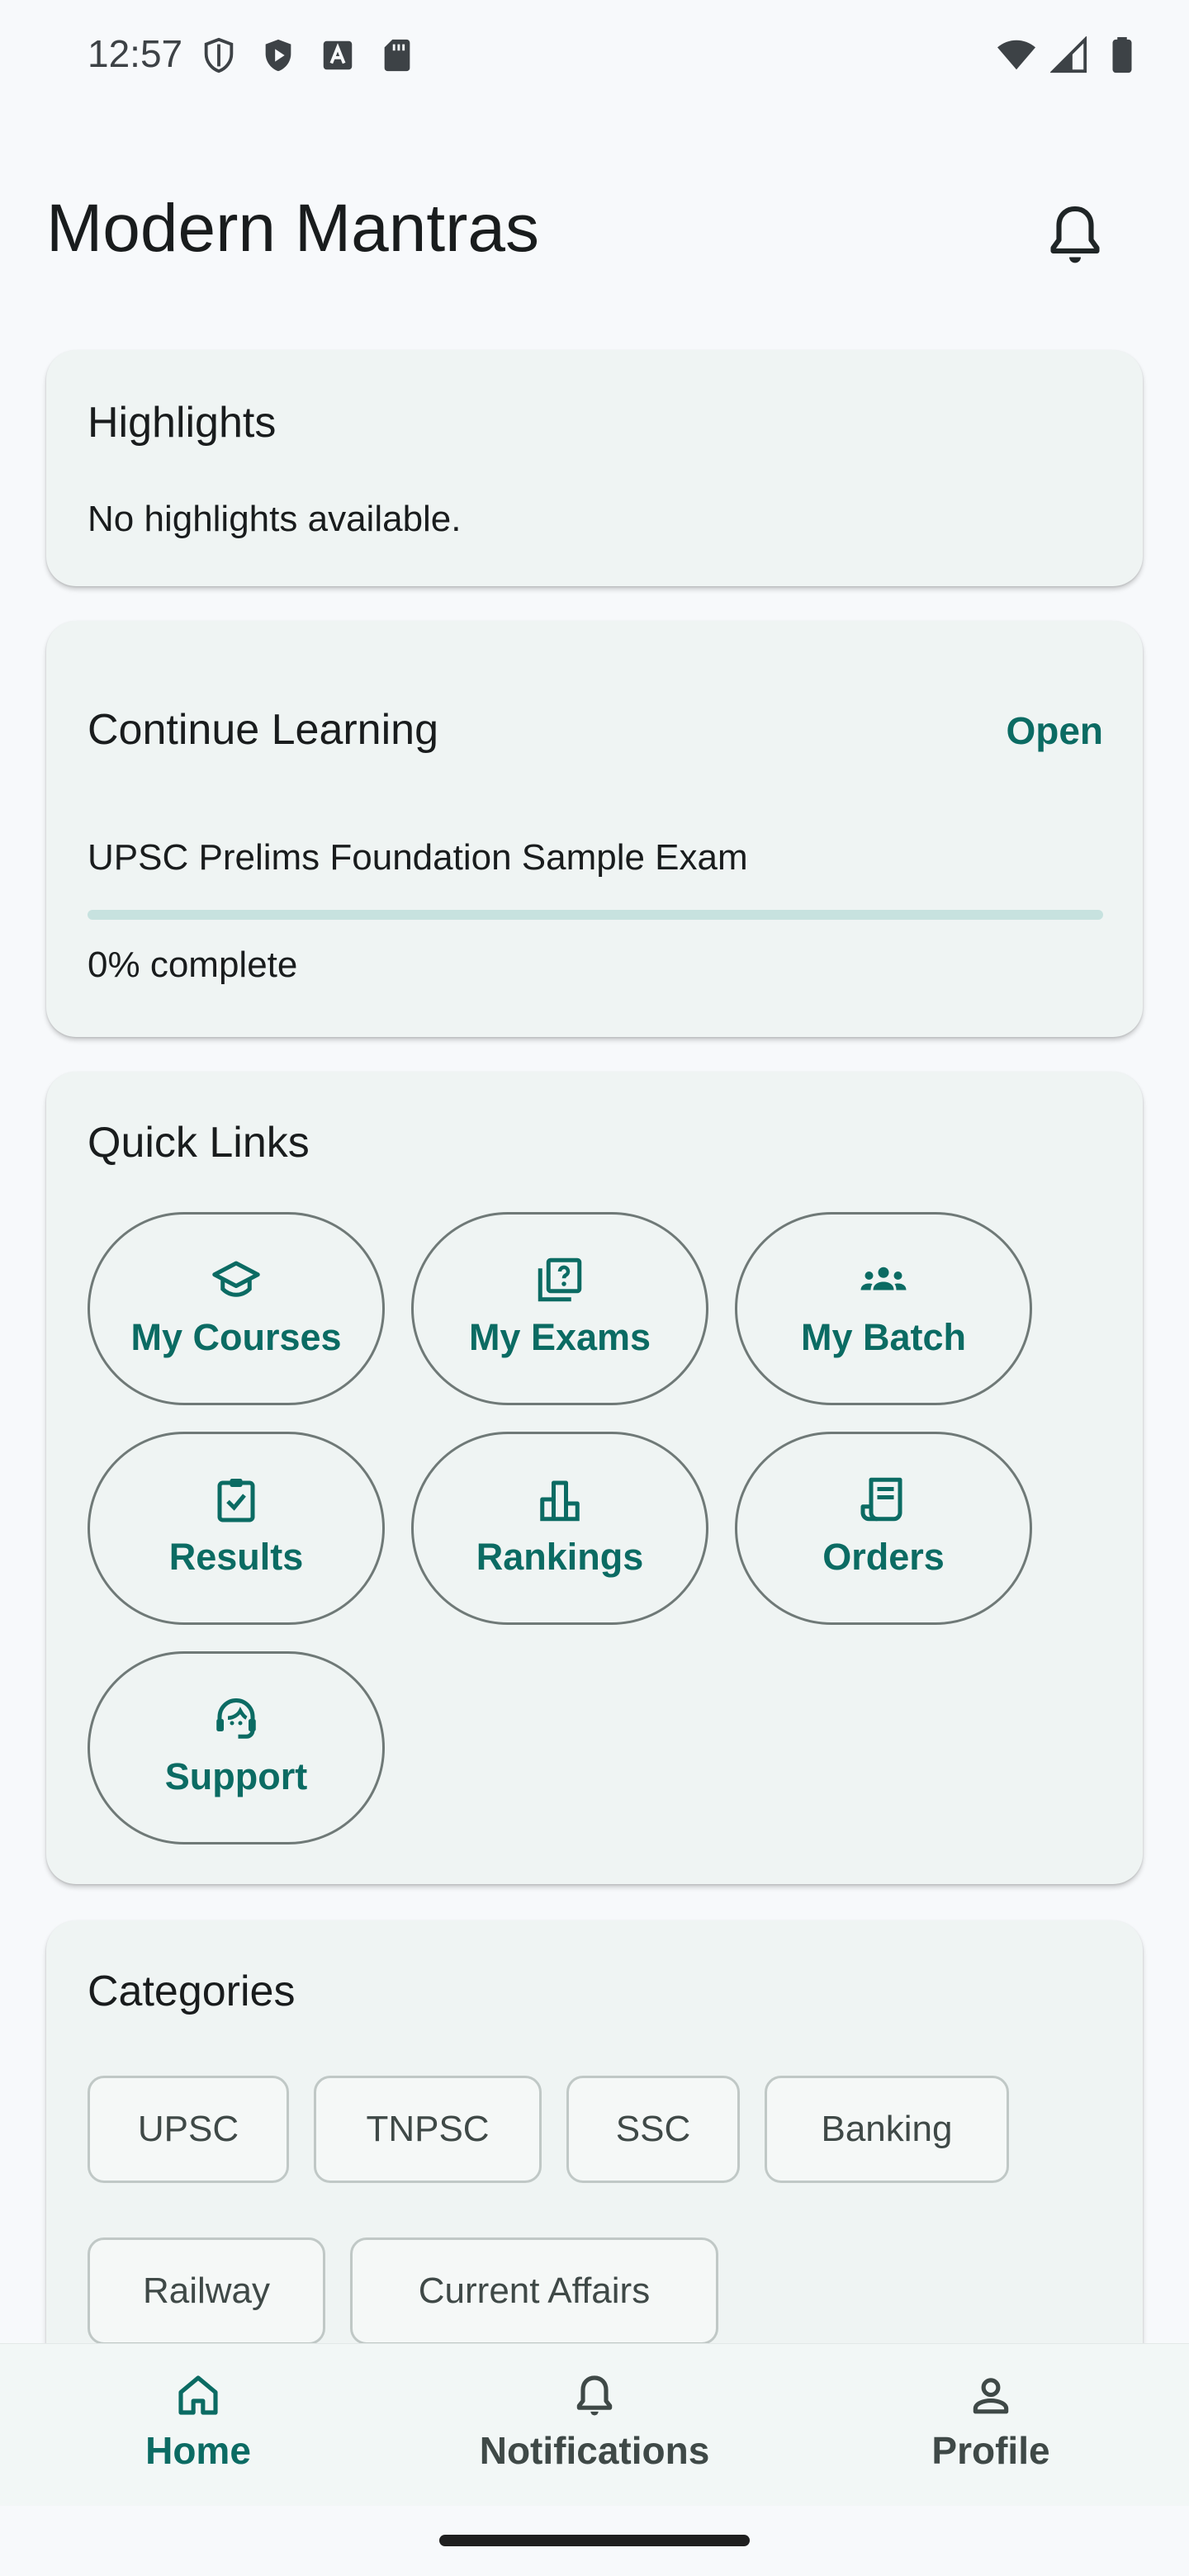  I want to click on category-chip-banking: Banking, so click(887, 2129).